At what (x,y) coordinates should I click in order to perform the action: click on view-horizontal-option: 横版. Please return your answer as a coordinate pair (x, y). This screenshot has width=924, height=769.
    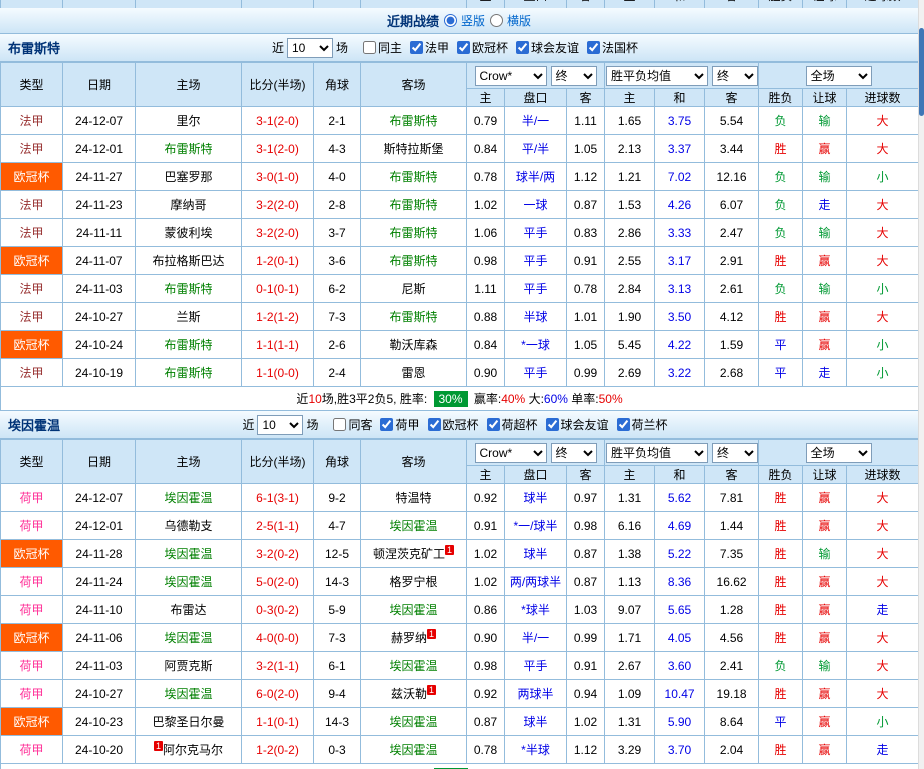
    Looking at the image, I should click on (510, 20).